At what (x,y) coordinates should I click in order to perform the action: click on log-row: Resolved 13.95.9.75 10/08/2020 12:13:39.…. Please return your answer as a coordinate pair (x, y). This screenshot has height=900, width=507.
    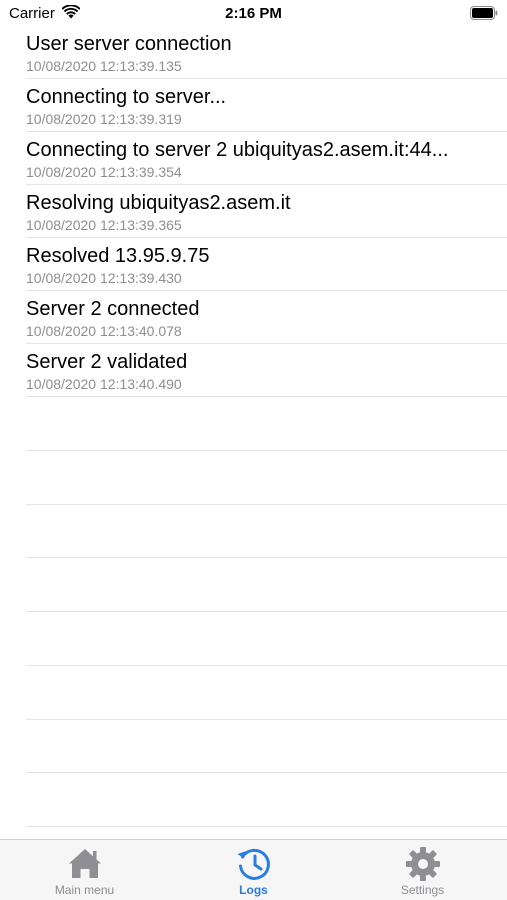
    Looking at the image, I should click on (266, 264).